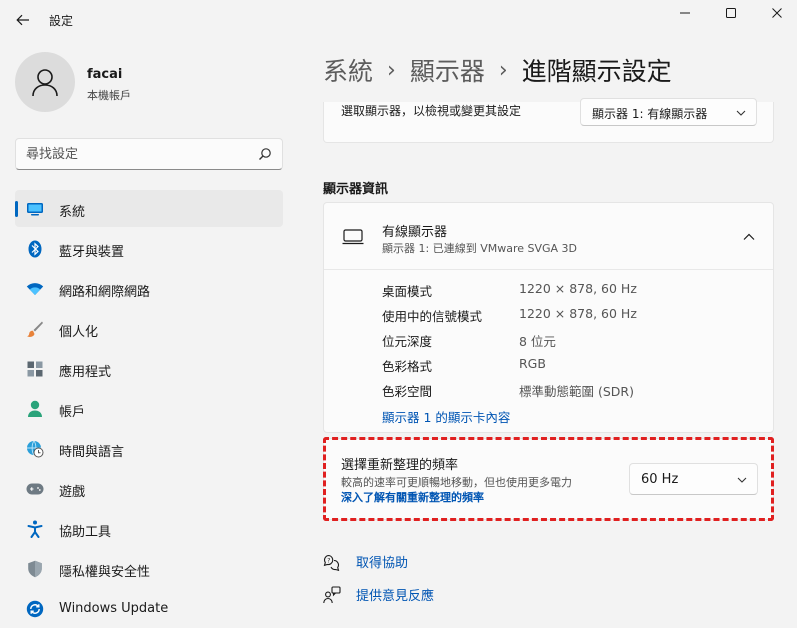 The height and width of the screenshot is (628, 797). Describe the element at coordinates (136, 154) in the screenshot. I see `search-input` at that location.